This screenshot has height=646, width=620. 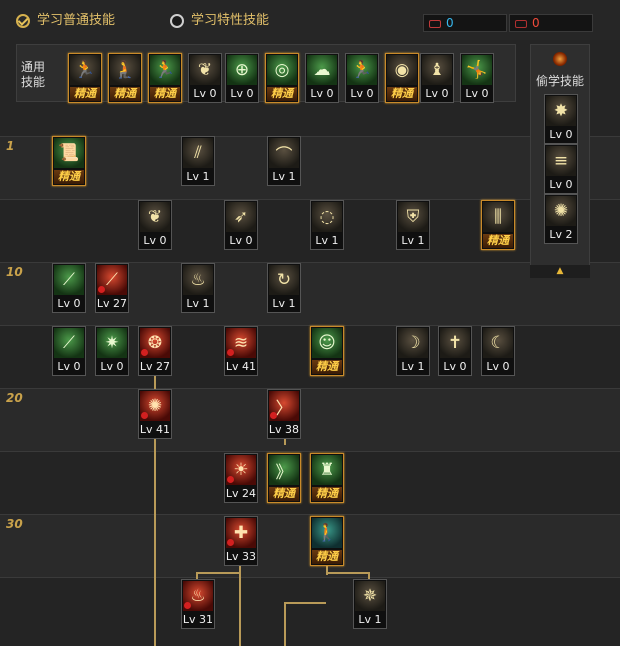 What do you see at coordinates (198, 288) in the screenshot?
I see `skill-slot: ♨ Lv 1` at bounding box center [198, 288].